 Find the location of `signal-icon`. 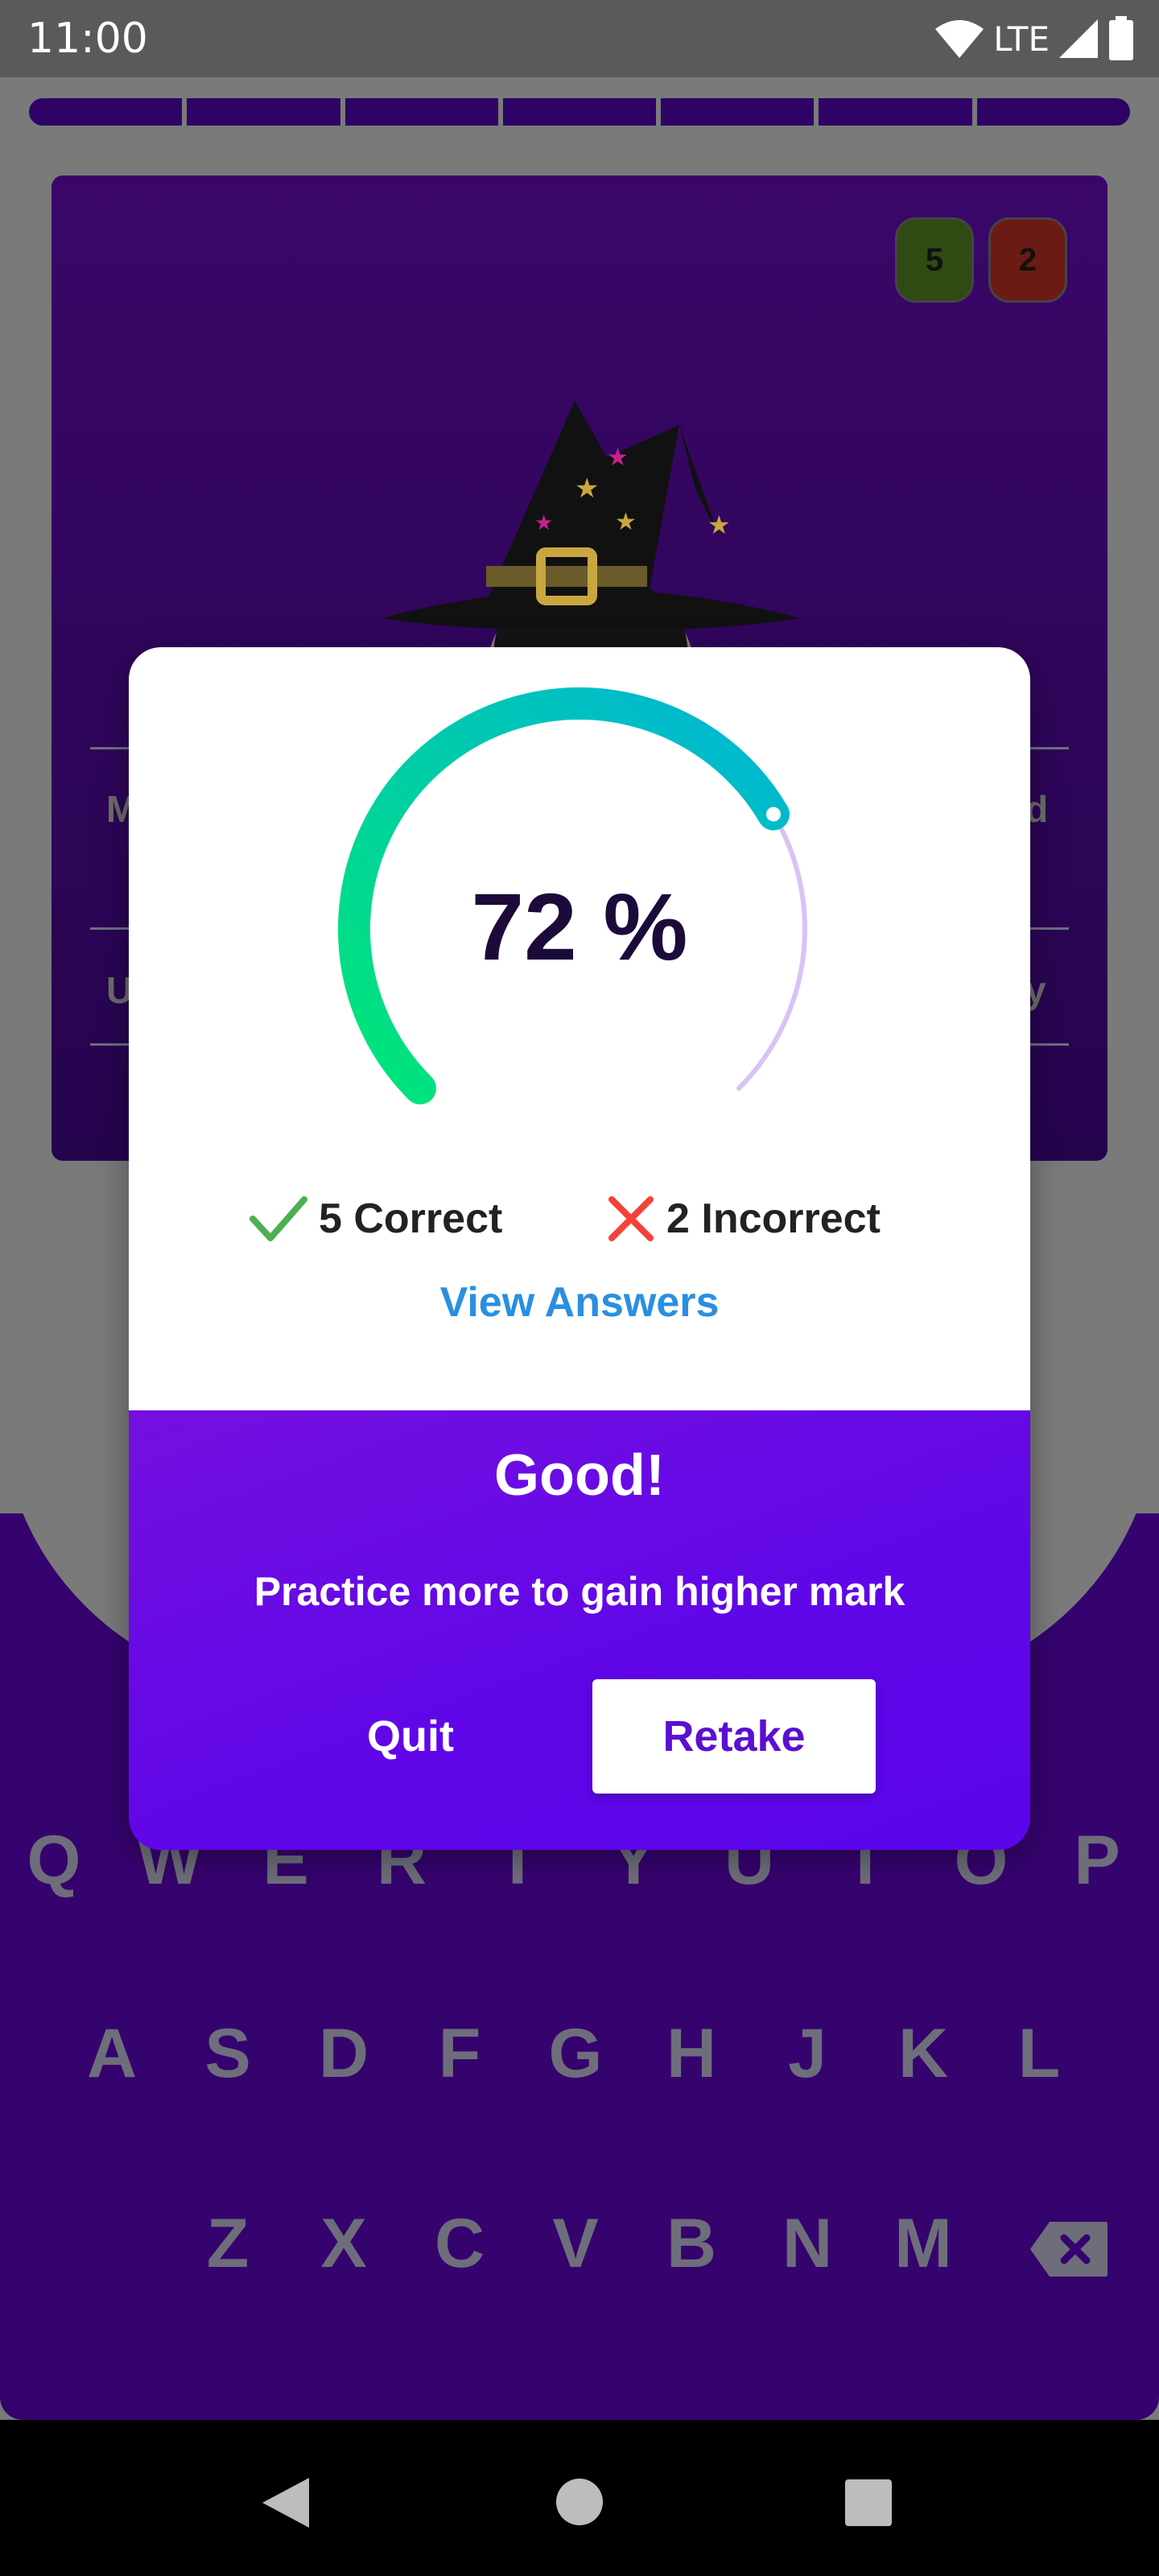

signal-icon is located at coordinates (1078, 38).